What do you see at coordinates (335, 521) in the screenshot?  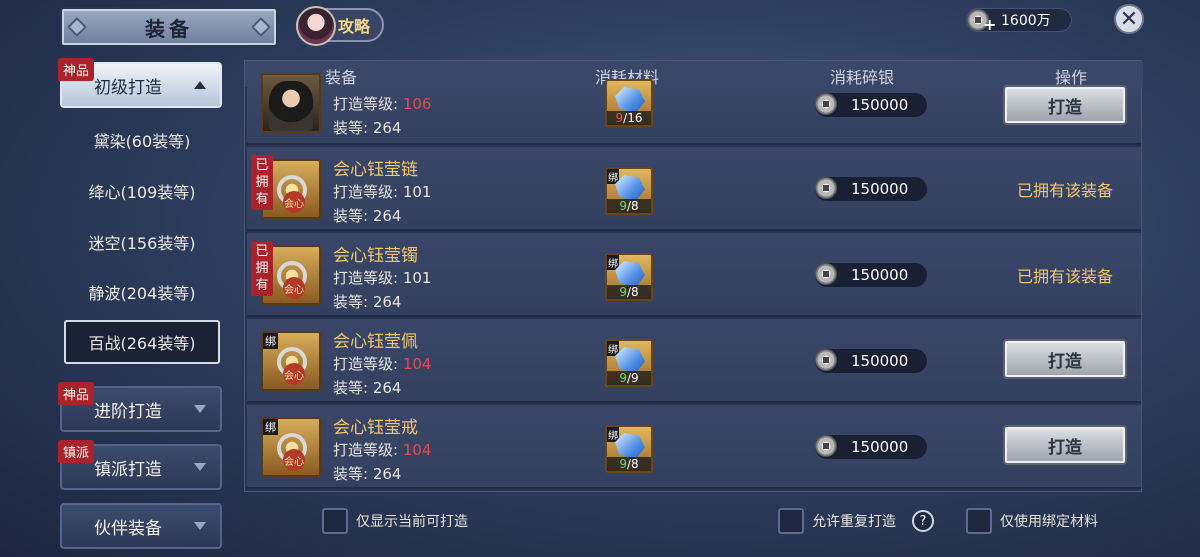 I see `only-craftable-checkbox` at bounding box center [335, 521].